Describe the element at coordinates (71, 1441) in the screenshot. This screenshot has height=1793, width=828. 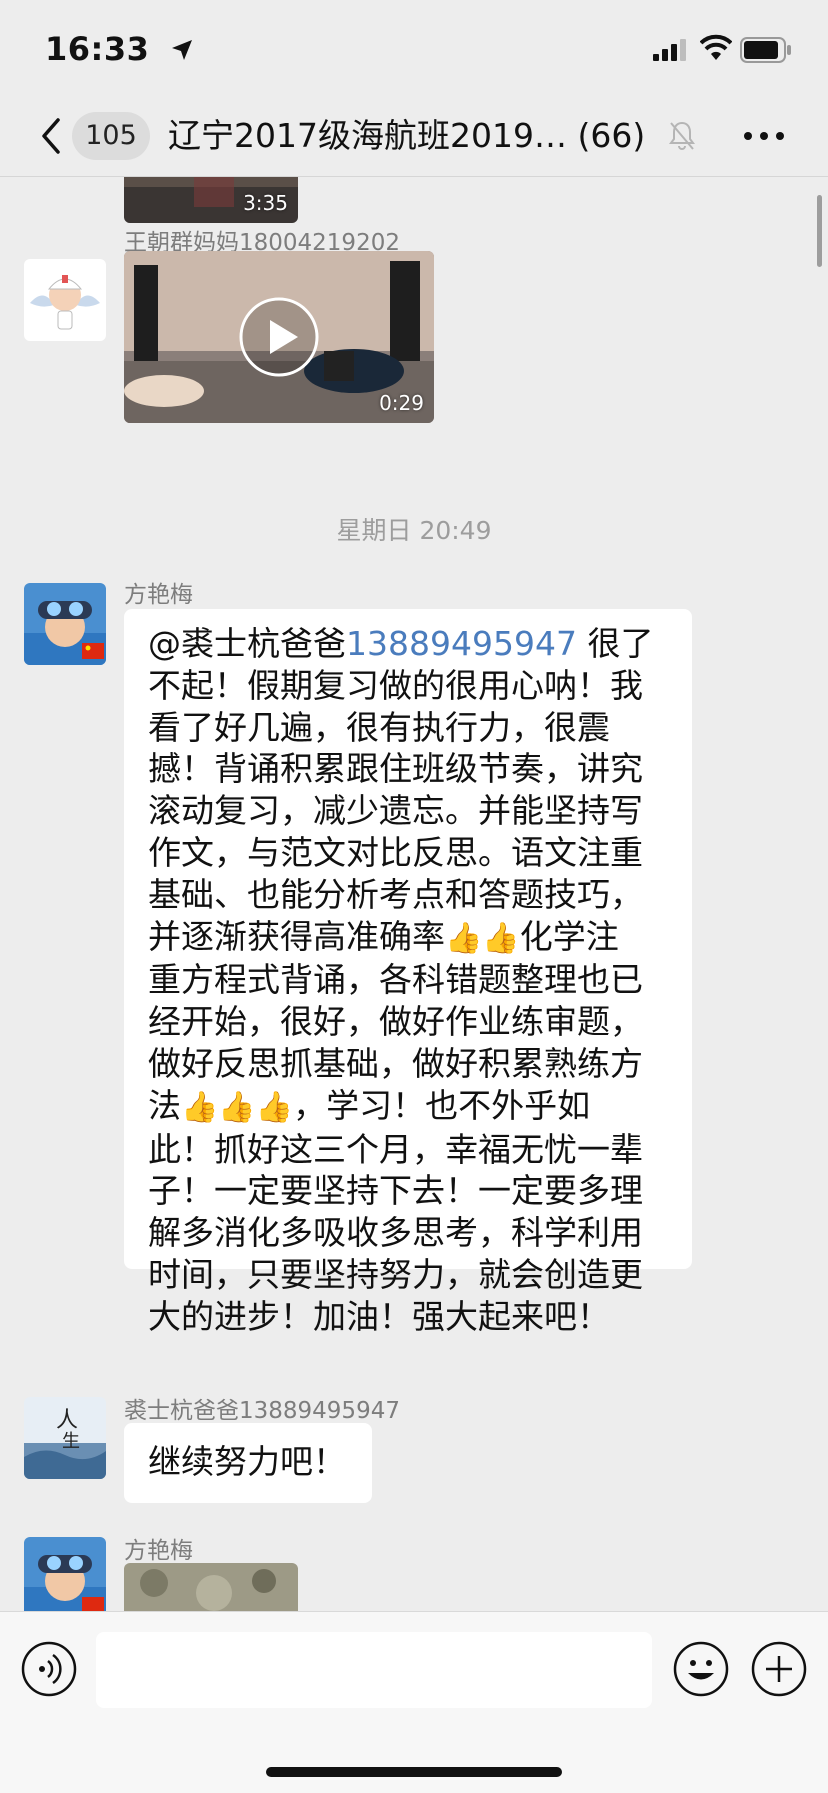
I see `svg-text: 生` at that location.